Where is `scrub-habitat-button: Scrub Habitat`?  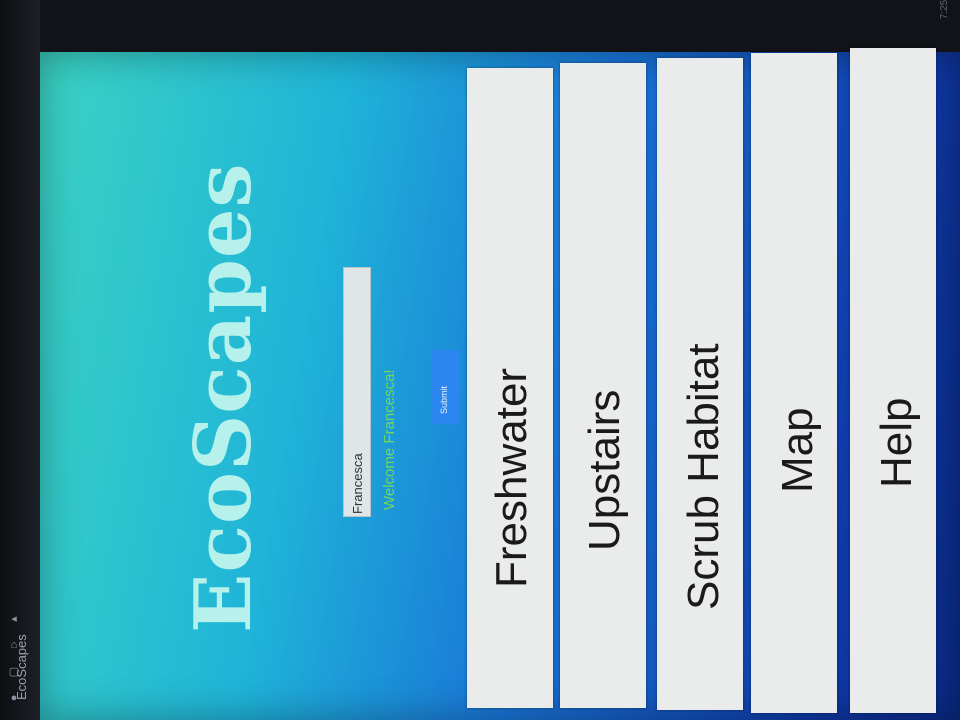
scrub-habitat-button: Scrub Habitat is located at coordinates (700, 384).